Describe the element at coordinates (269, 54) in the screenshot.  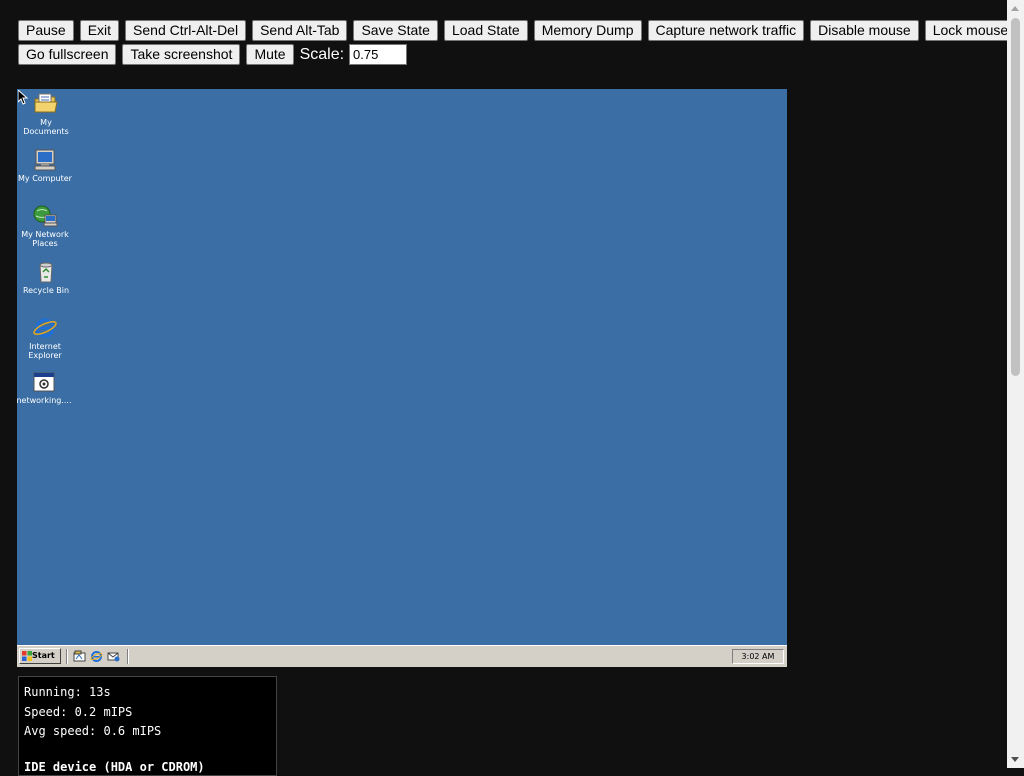
I see `mute-button: Mute` at that location.